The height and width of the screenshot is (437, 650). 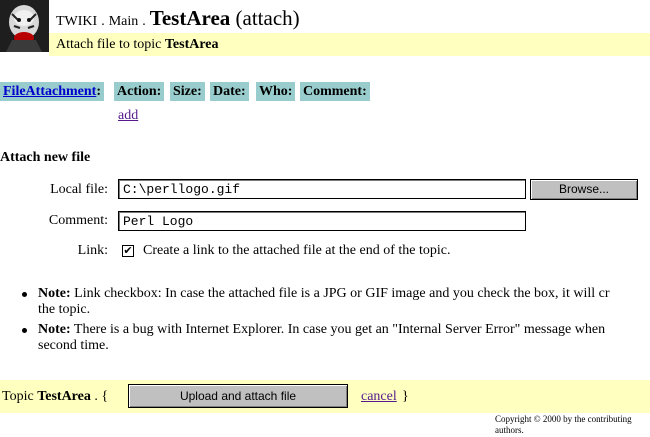 I want to click on link-checkbox: ✔, so click(x=128, y=251).